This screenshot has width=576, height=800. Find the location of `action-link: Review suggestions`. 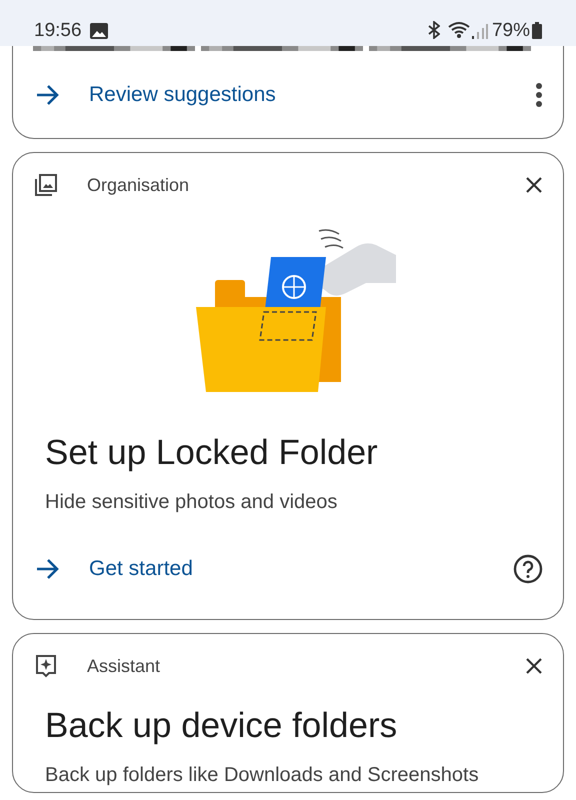

action-link: Review suggestions is located at coordinates (155, 94).